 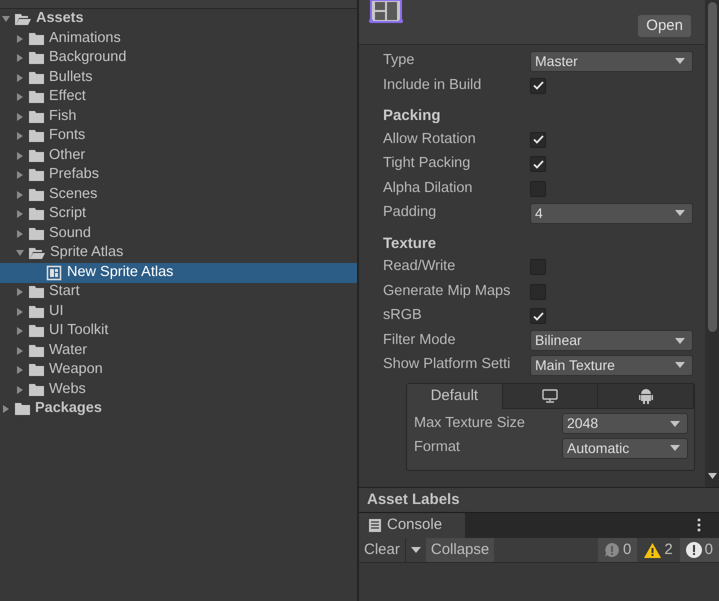 I want to click on open-button: Open, so click(x=664, y=26).